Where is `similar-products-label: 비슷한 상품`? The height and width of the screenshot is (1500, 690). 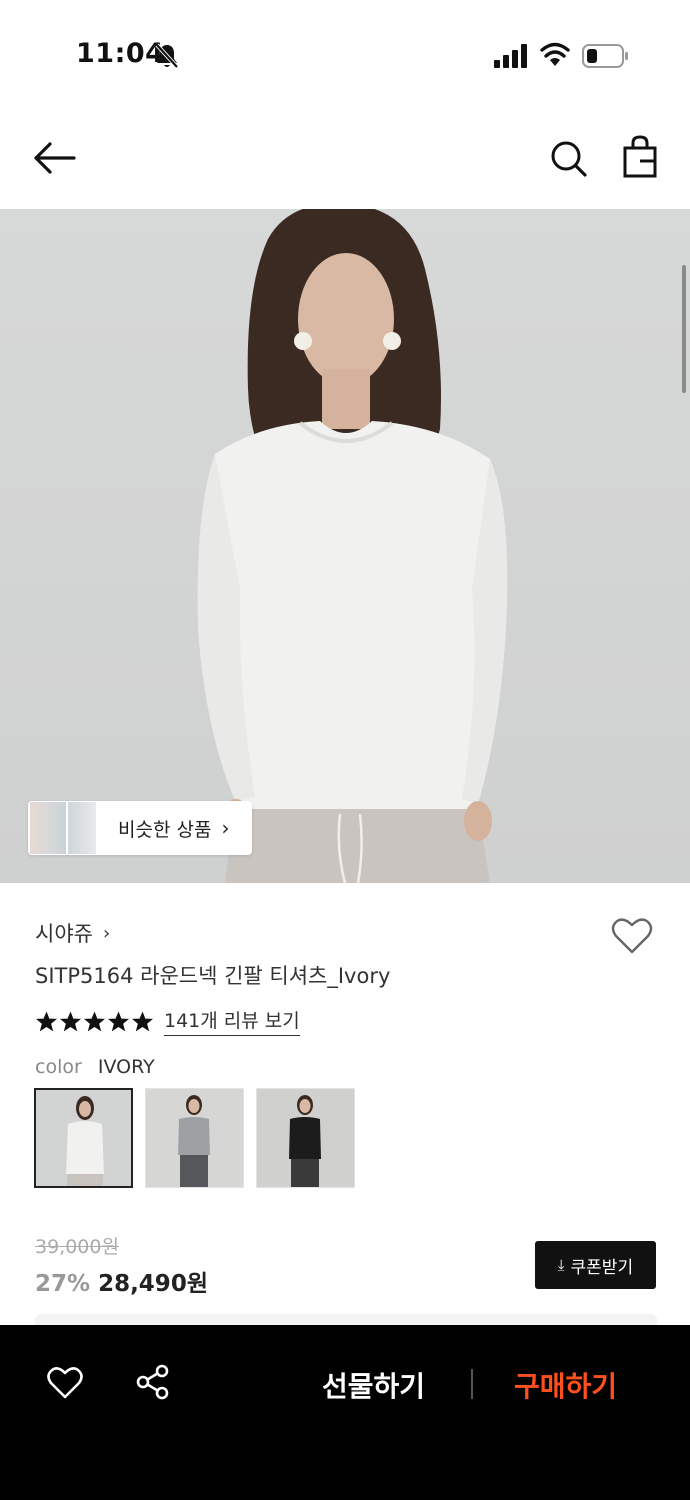 similar-products-label: 비슷한 상품 is located at coordinates (165, 829).